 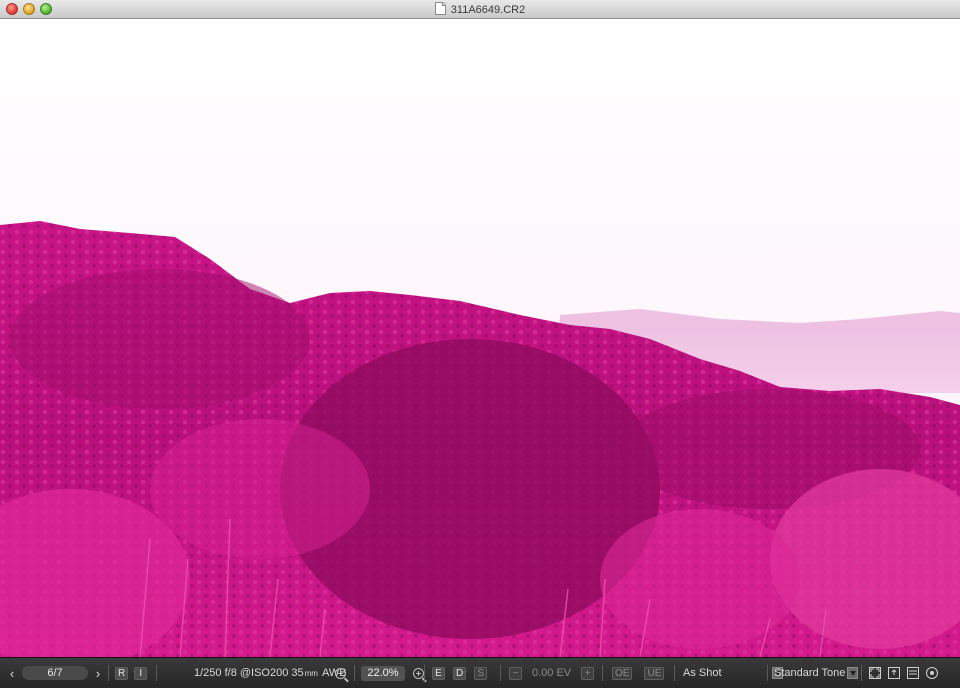 What do you see at coordinates (141, 673) in the screenshot?
I see `info-button: I` at bounding box center [141, 673].